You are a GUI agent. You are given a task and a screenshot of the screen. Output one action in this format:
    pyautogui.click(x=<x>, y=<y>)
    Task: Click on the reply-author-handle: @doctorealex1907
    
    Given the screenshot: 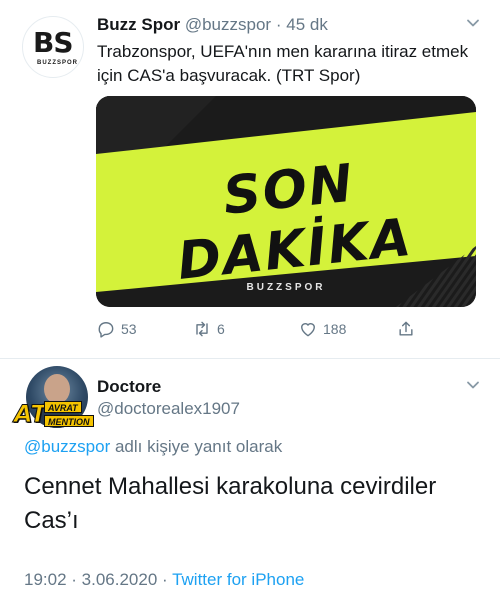 What is the action you would take?
    pyautogui.click(x=168, y=409)
    